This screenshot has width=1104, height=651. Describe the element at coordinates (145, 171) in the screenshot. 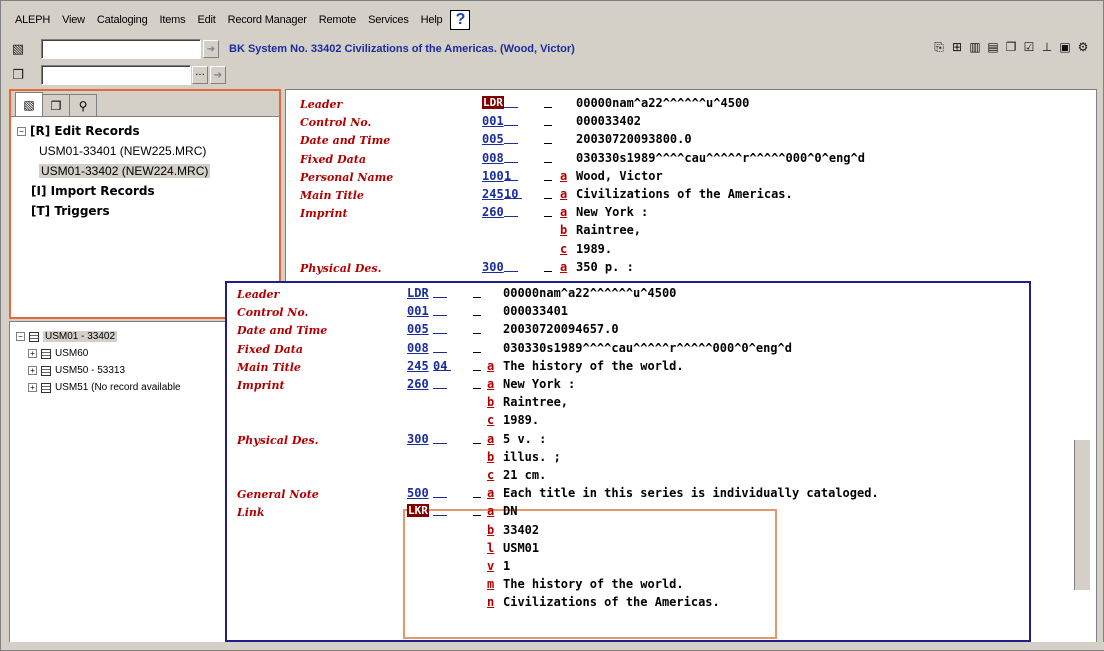

I see `tree-node-record-2: USM01-33402 (NEW224.MRC)` at that location.